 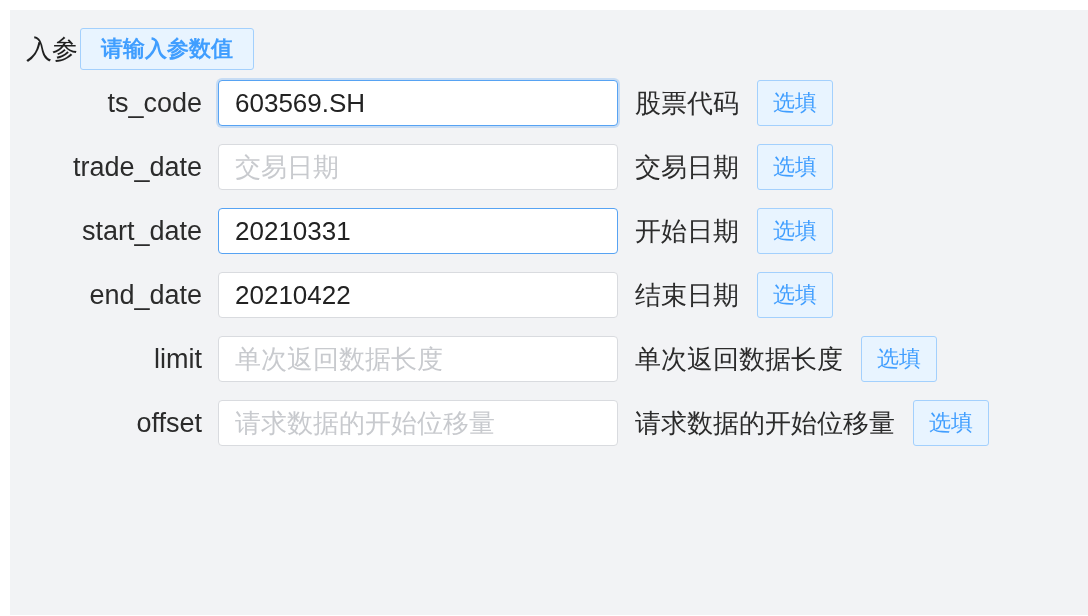 What do you see at coordinates (418, 103) in the screenshot?
I see `input-field: 603569.SH` at bounding box center [418, 103].